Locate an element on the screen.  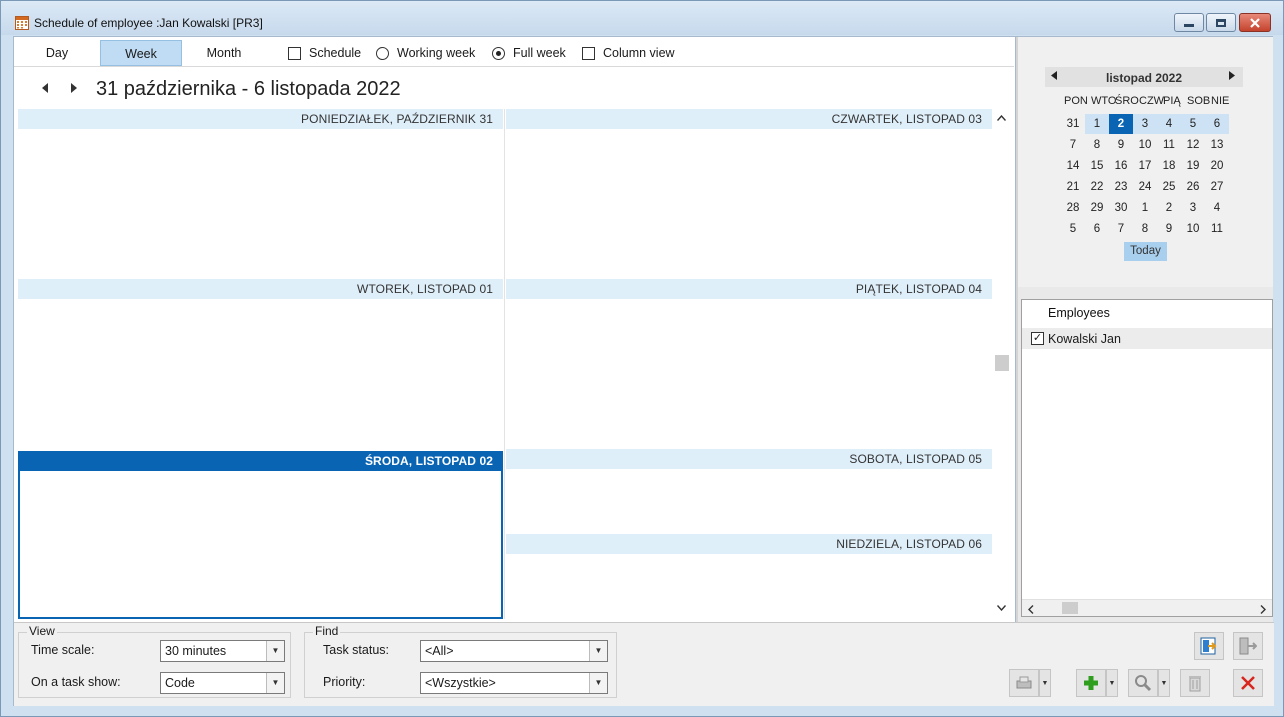
add-button is located at coordinates (1091, 683).